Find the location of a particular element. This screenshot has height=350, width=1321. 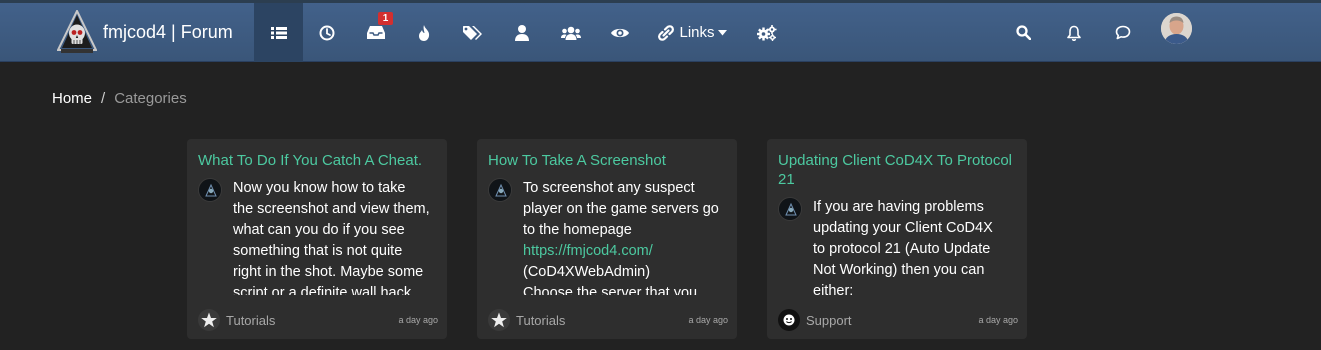

forum-title: fmjcod4 | Forum is located at coordinates (168, 31).